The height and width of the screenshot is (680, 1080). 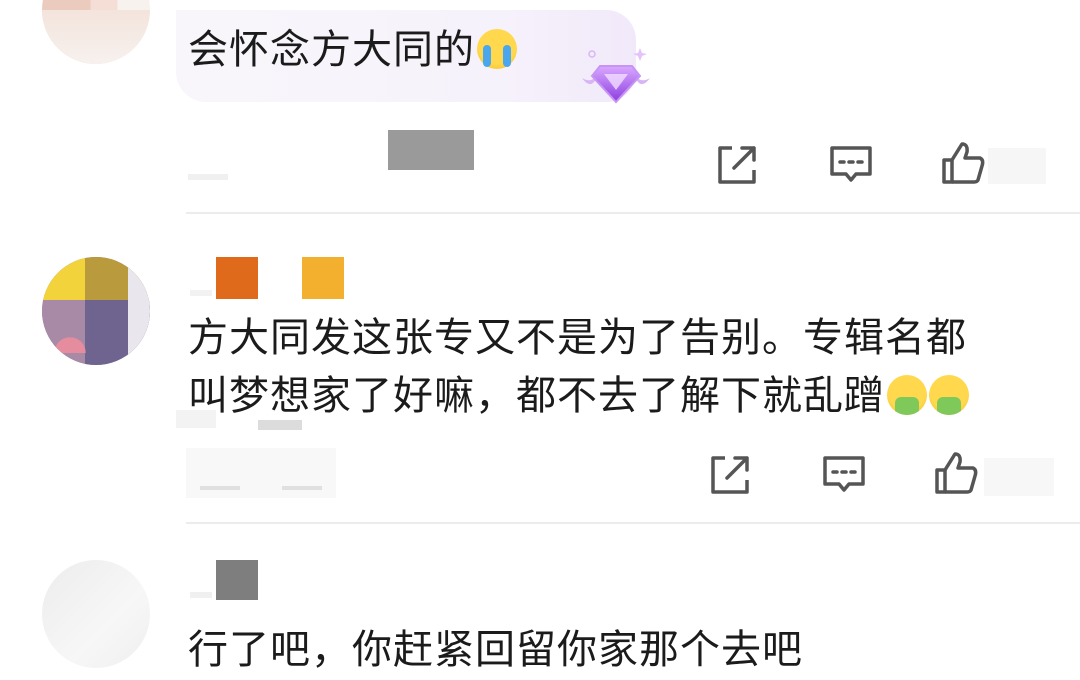 What do you see at coordinates (536, 396) in the screenshot?
I see `comment-text: 叫梦想家了好嘛，都不去了解下就乱蹭` at bounding box center [536, 396].